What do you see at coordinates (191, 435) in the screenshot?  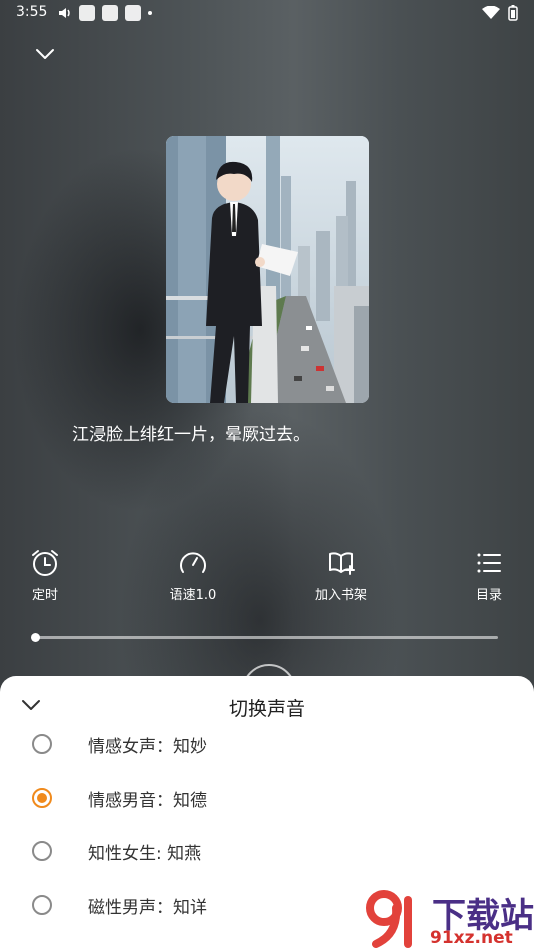 I see `narration-text: 江浸脸上绯红一片，晕厥过去。` at bounding box center [191, 435].